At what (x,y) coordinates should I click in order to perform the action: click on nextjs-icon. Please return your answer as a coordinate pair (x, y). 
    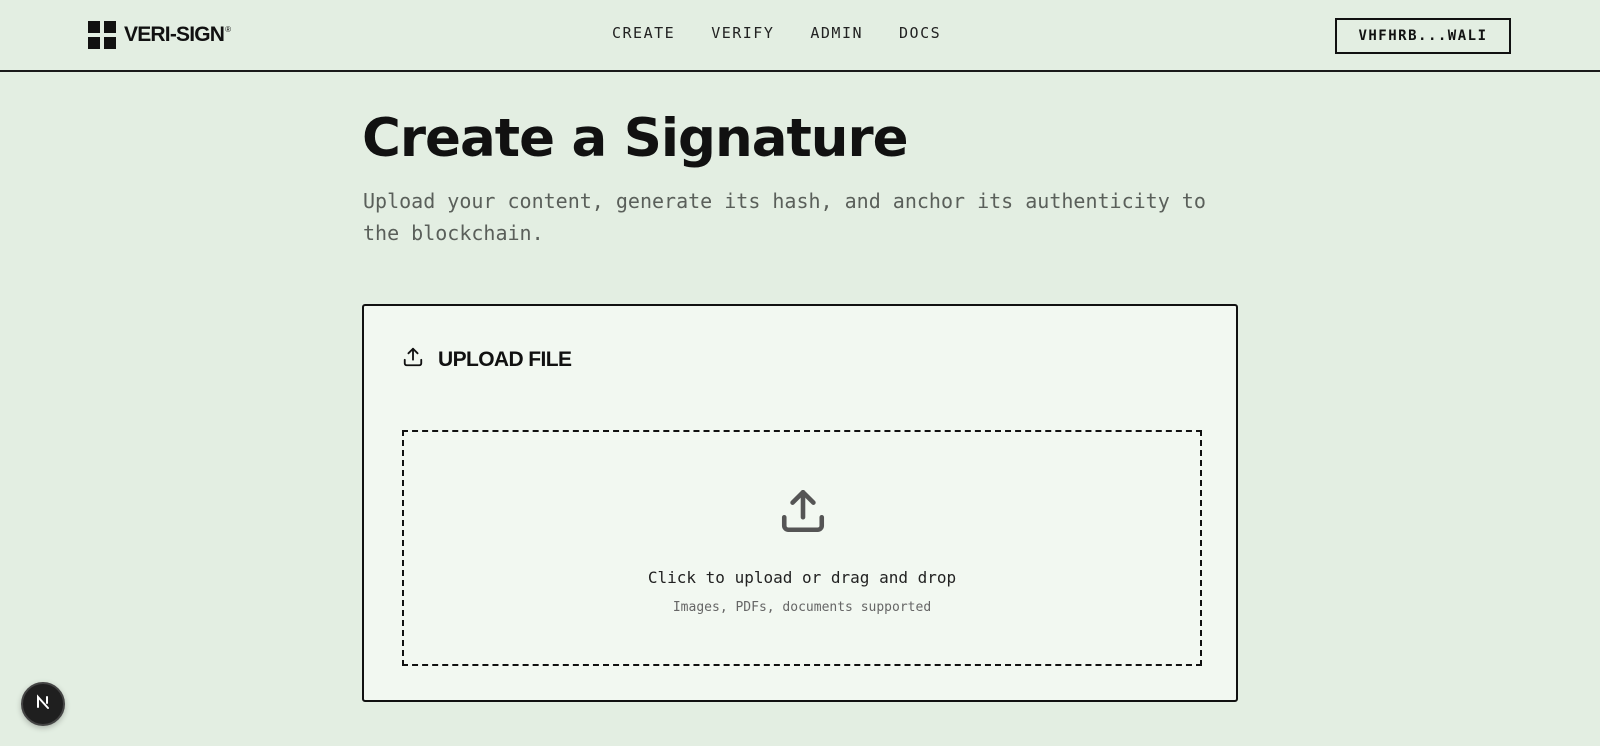
    Looking at the image, I should click on (43, 704).